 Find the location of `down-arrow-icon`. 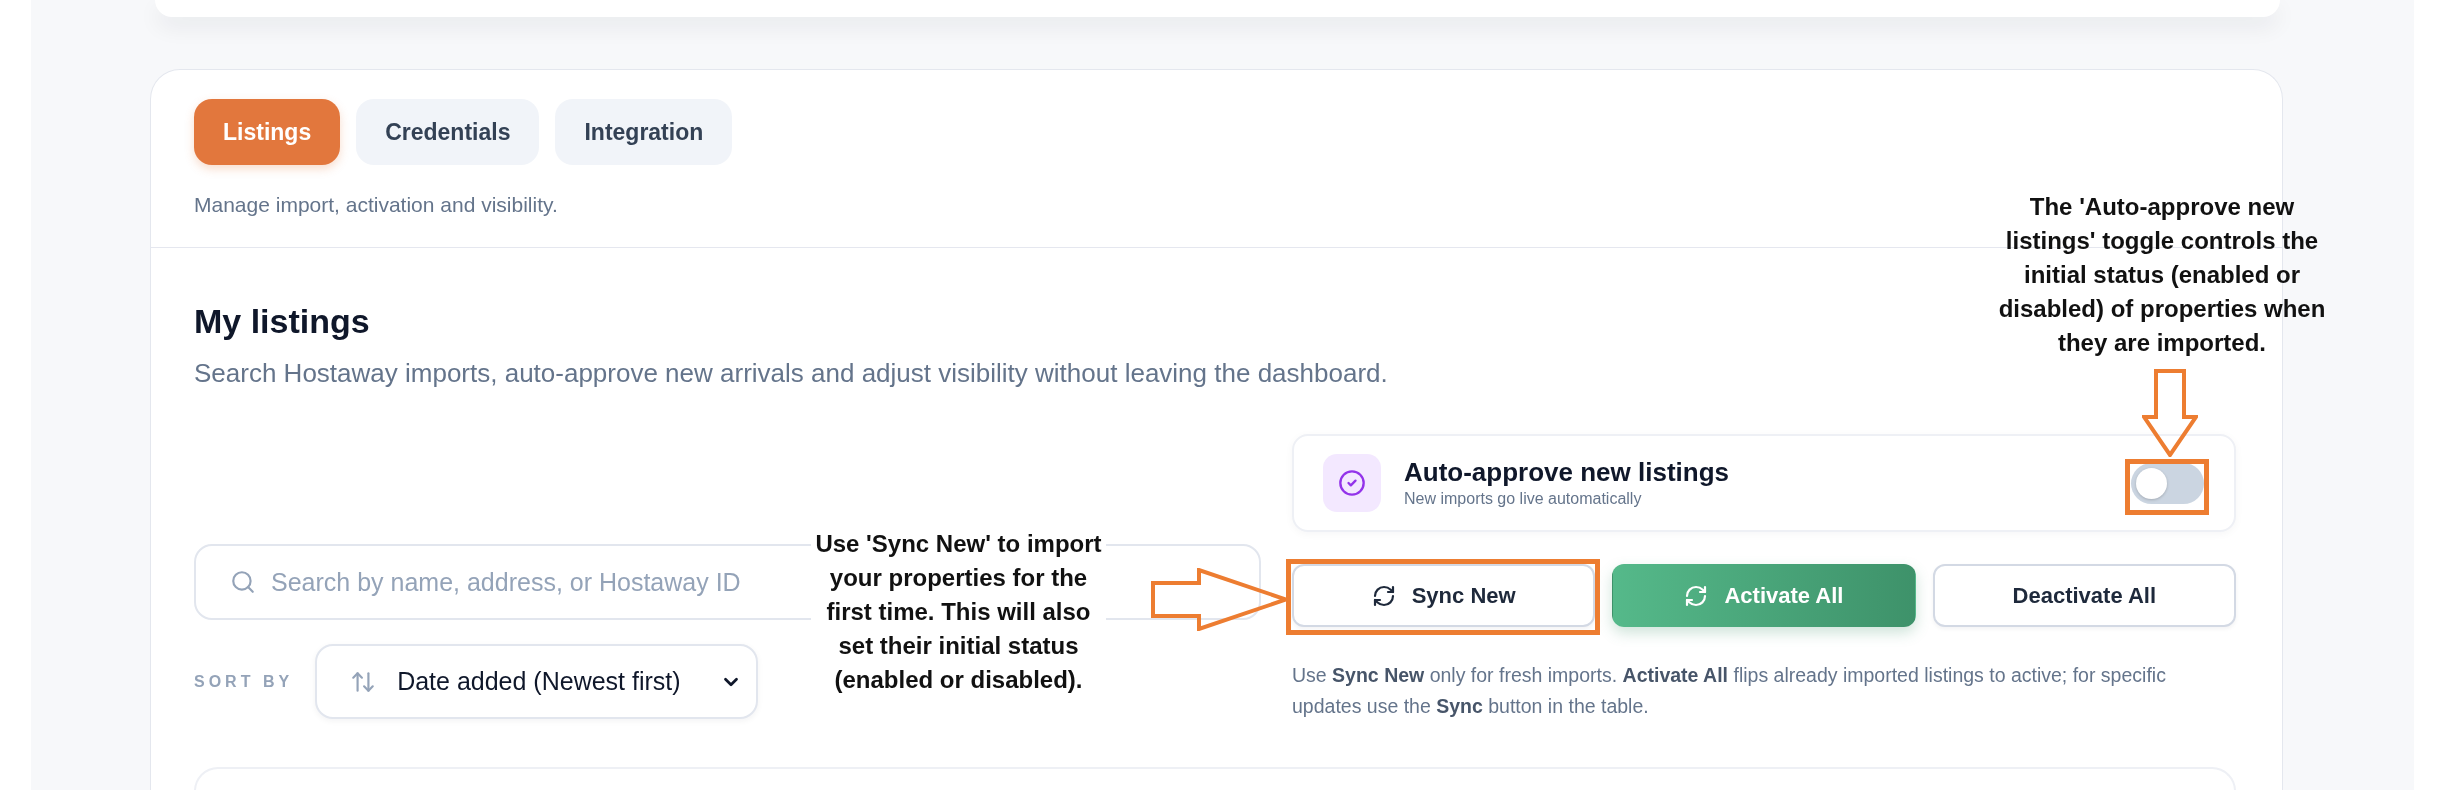

down-arrow-icon is located at coordinates (2170, 413).